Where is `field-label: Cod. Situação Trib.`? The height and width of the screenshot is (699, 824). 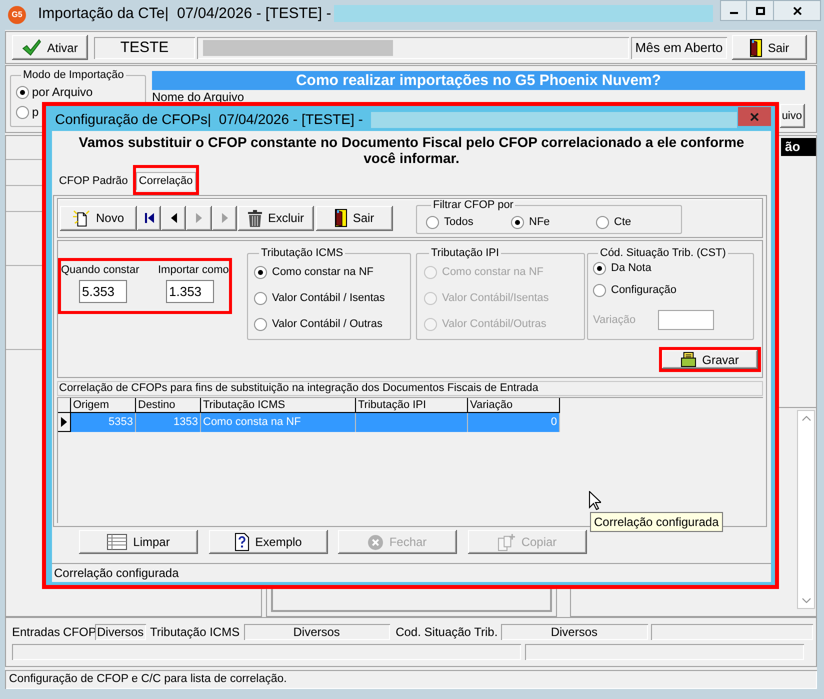
field-label: Cod. Situação Trib. is located at coordinates (447, 632).